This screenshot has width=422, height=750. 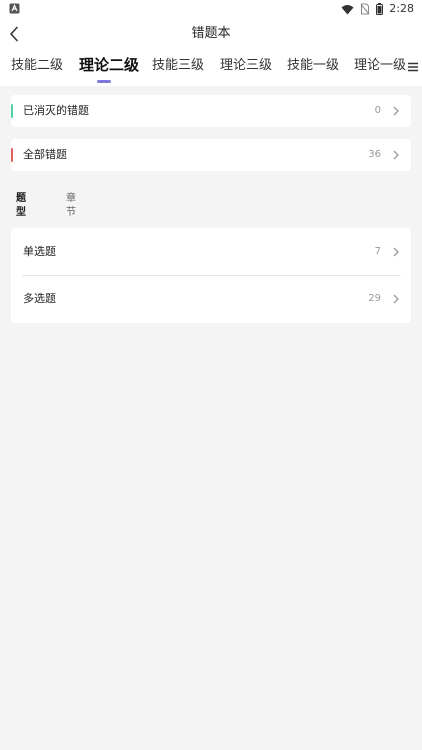 I want to click on page-title: 错题本, so click(x=211, y=33).